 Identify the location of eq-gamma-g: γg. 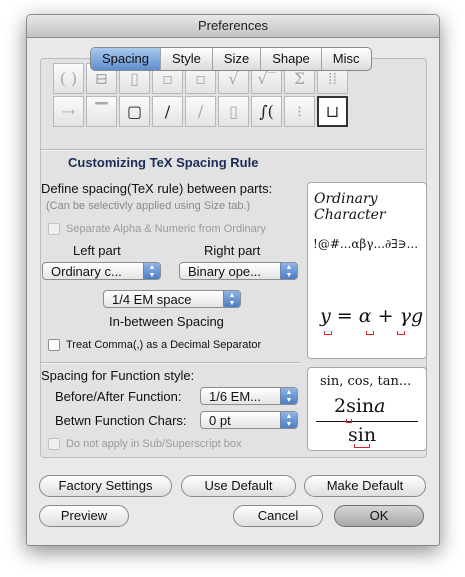
(412, 316).